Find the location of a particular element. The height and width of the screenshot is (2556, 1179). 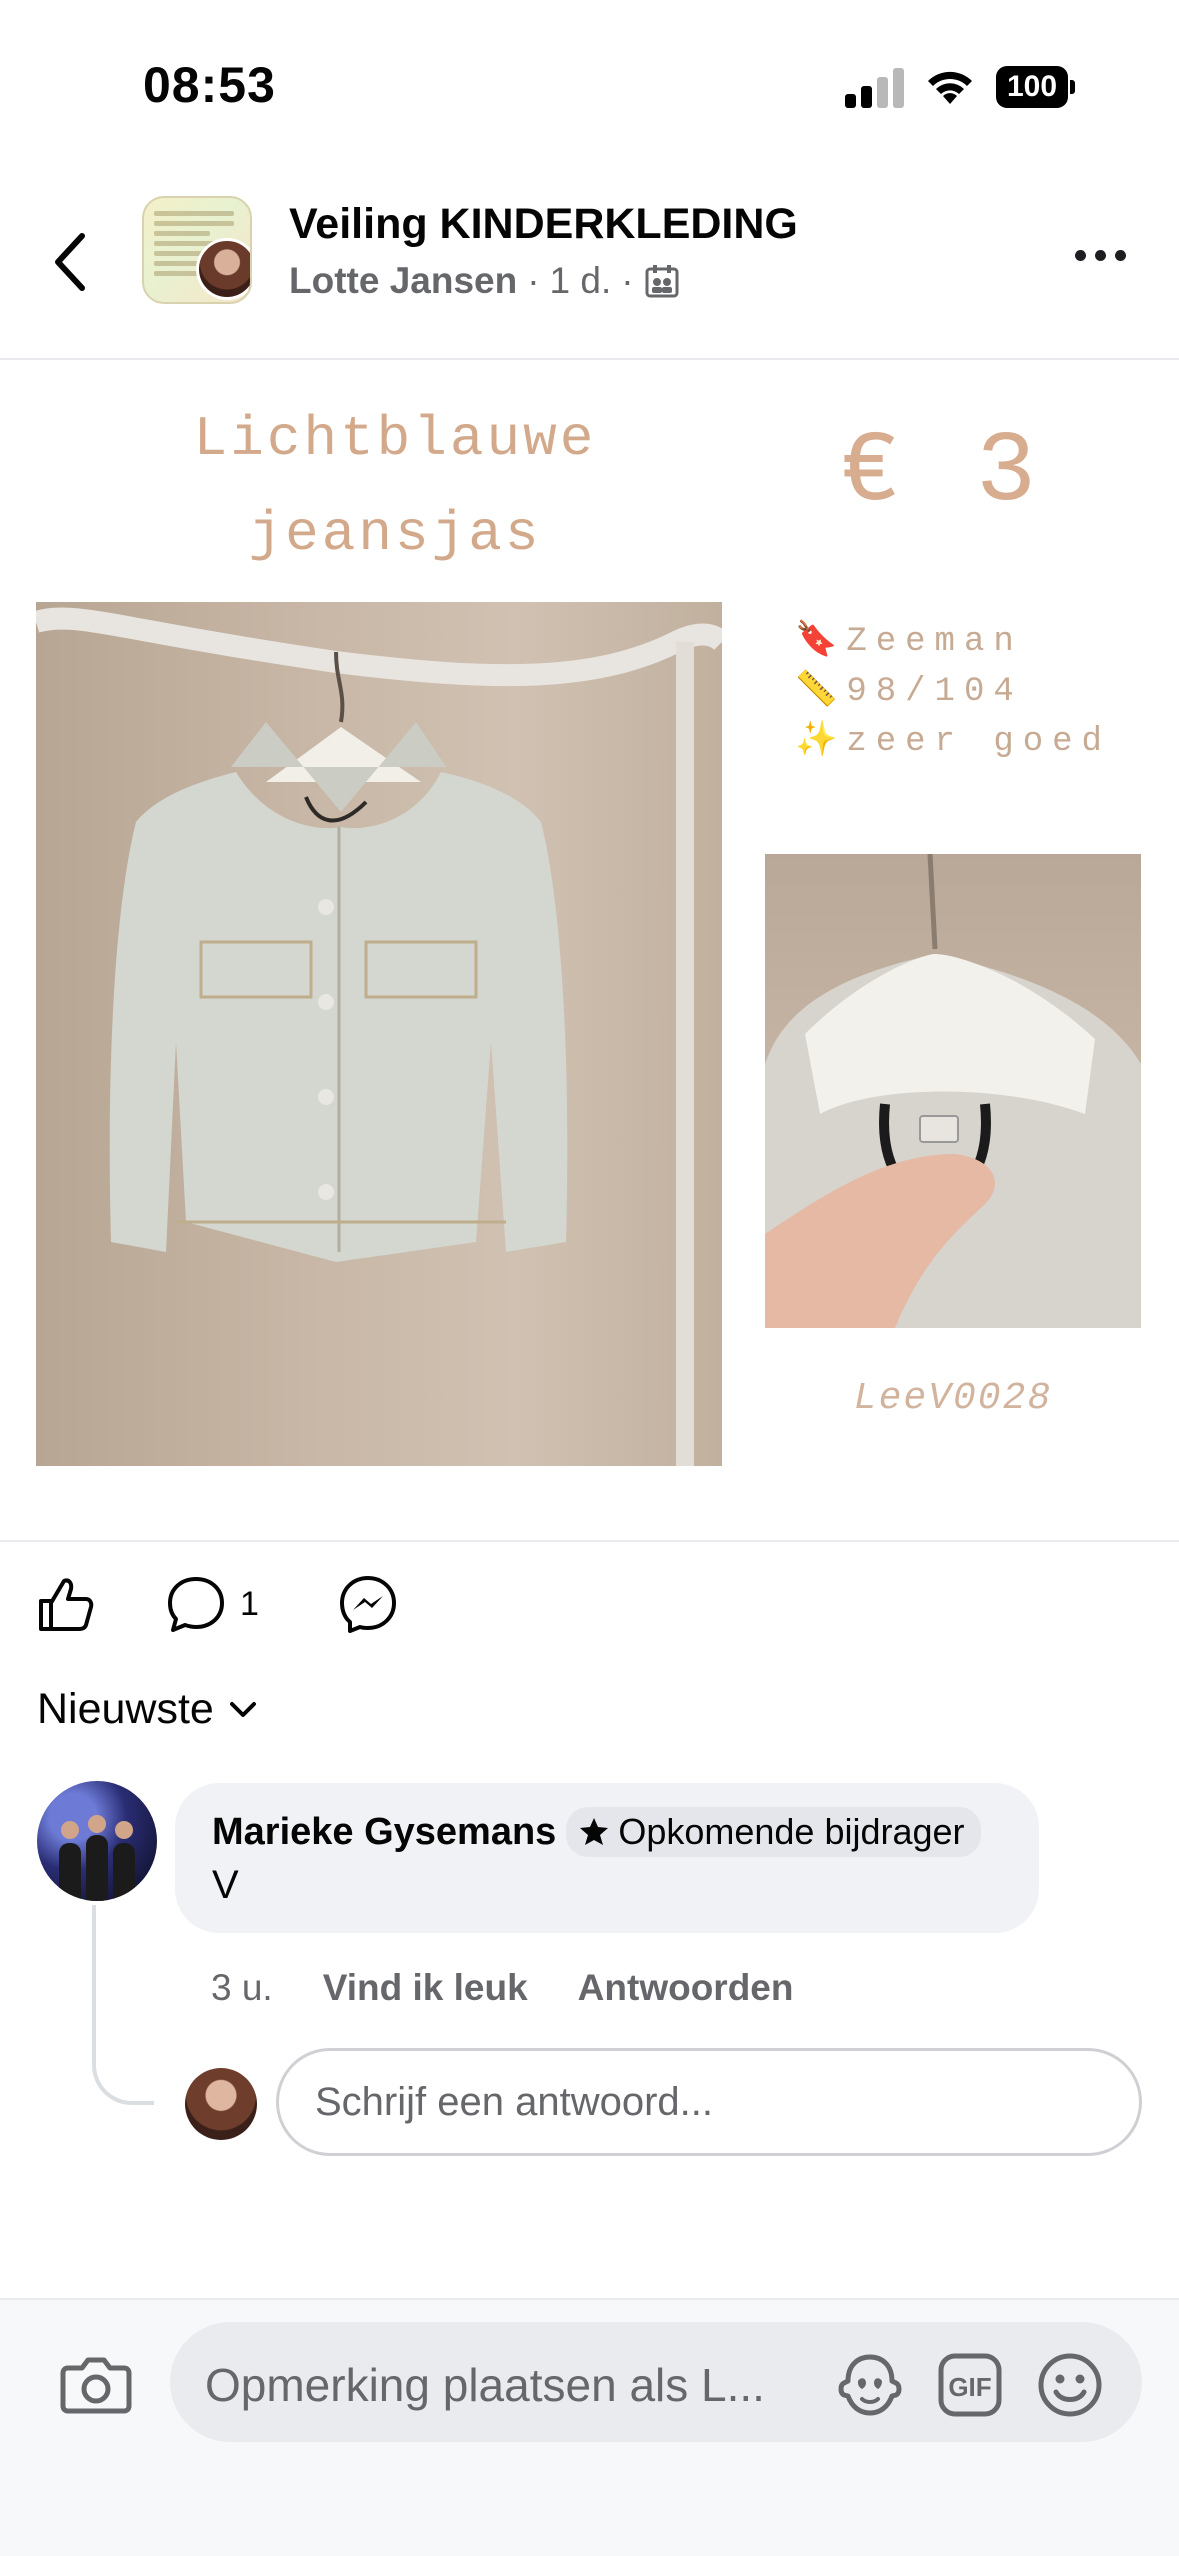

gif-icon: GIF is located at coordinates (970, 2385).